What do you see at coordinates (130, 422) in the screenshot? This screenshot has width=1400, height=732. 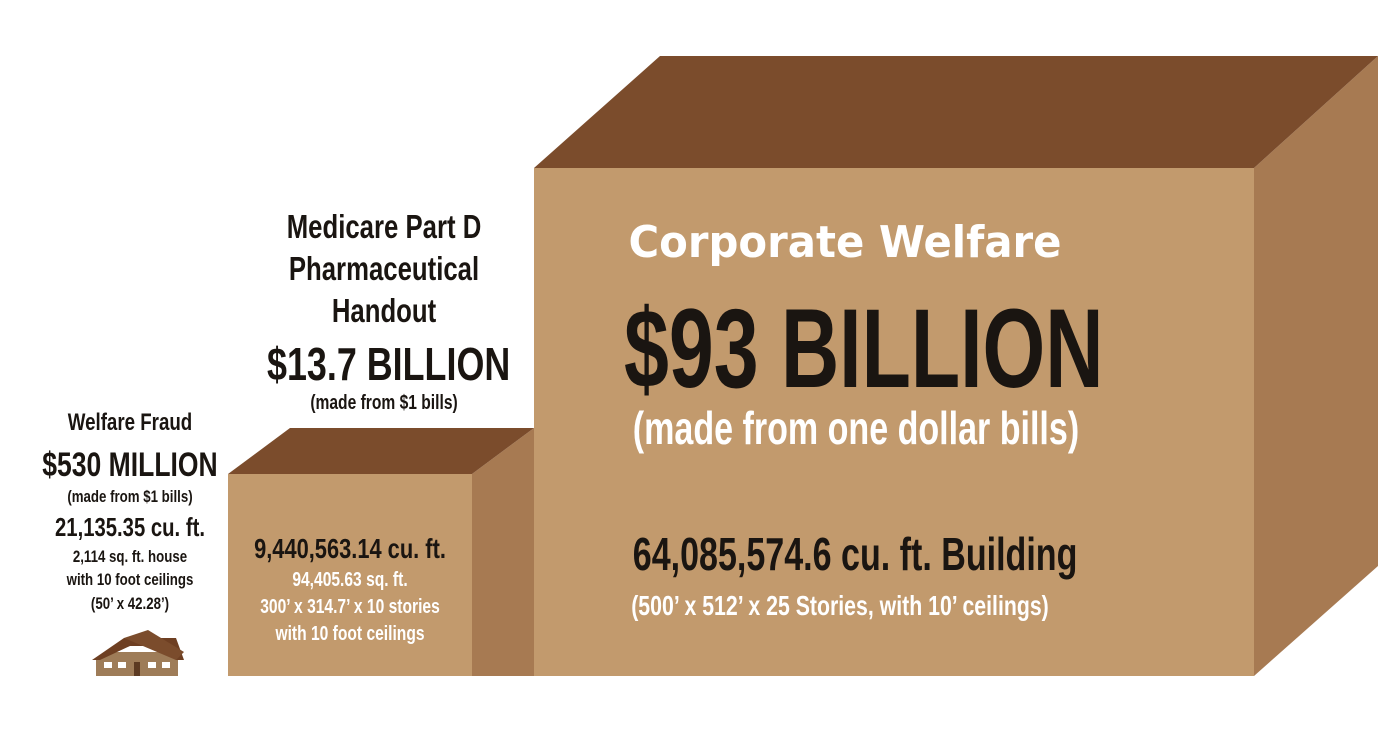 I see `welfare-fraud-title: Welfare Fraud` at bounding box center [130, 422].